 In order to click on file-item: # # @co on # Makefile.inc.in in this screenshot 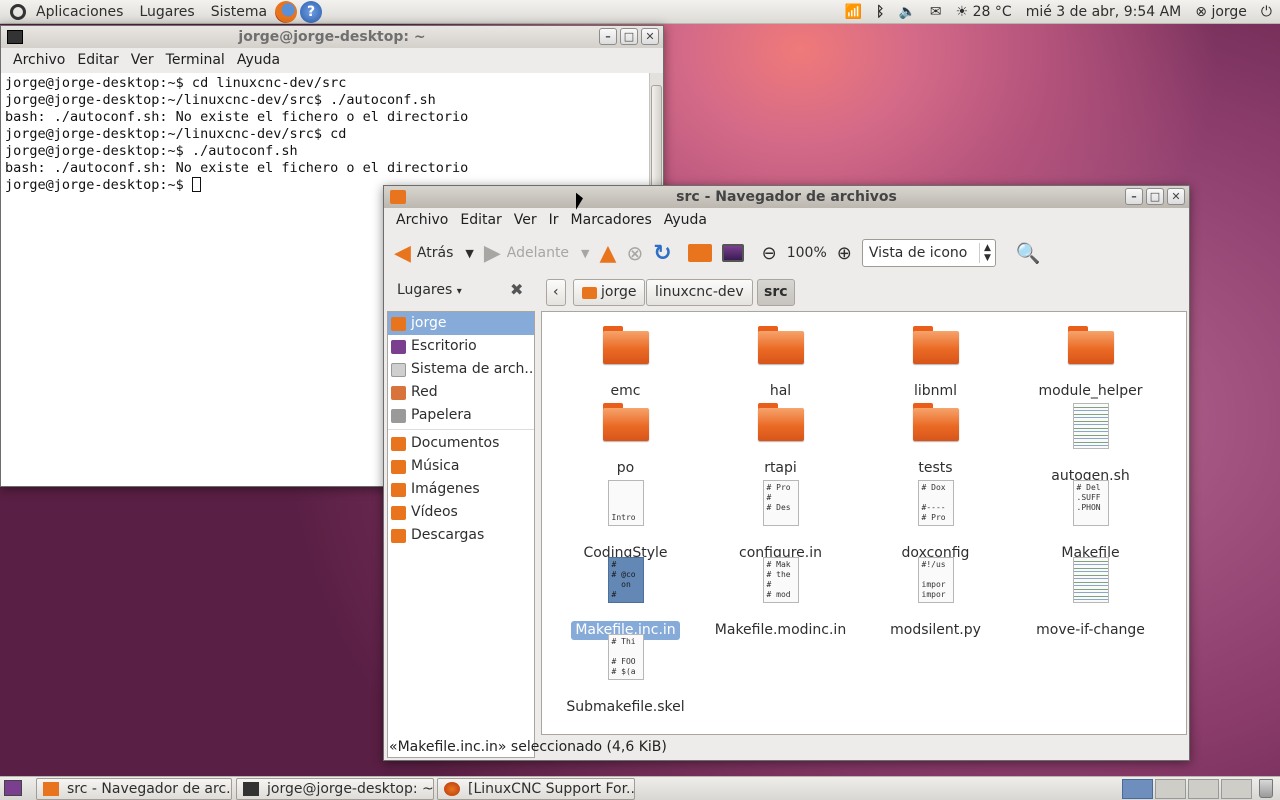, I will do `click(625, 598)`.